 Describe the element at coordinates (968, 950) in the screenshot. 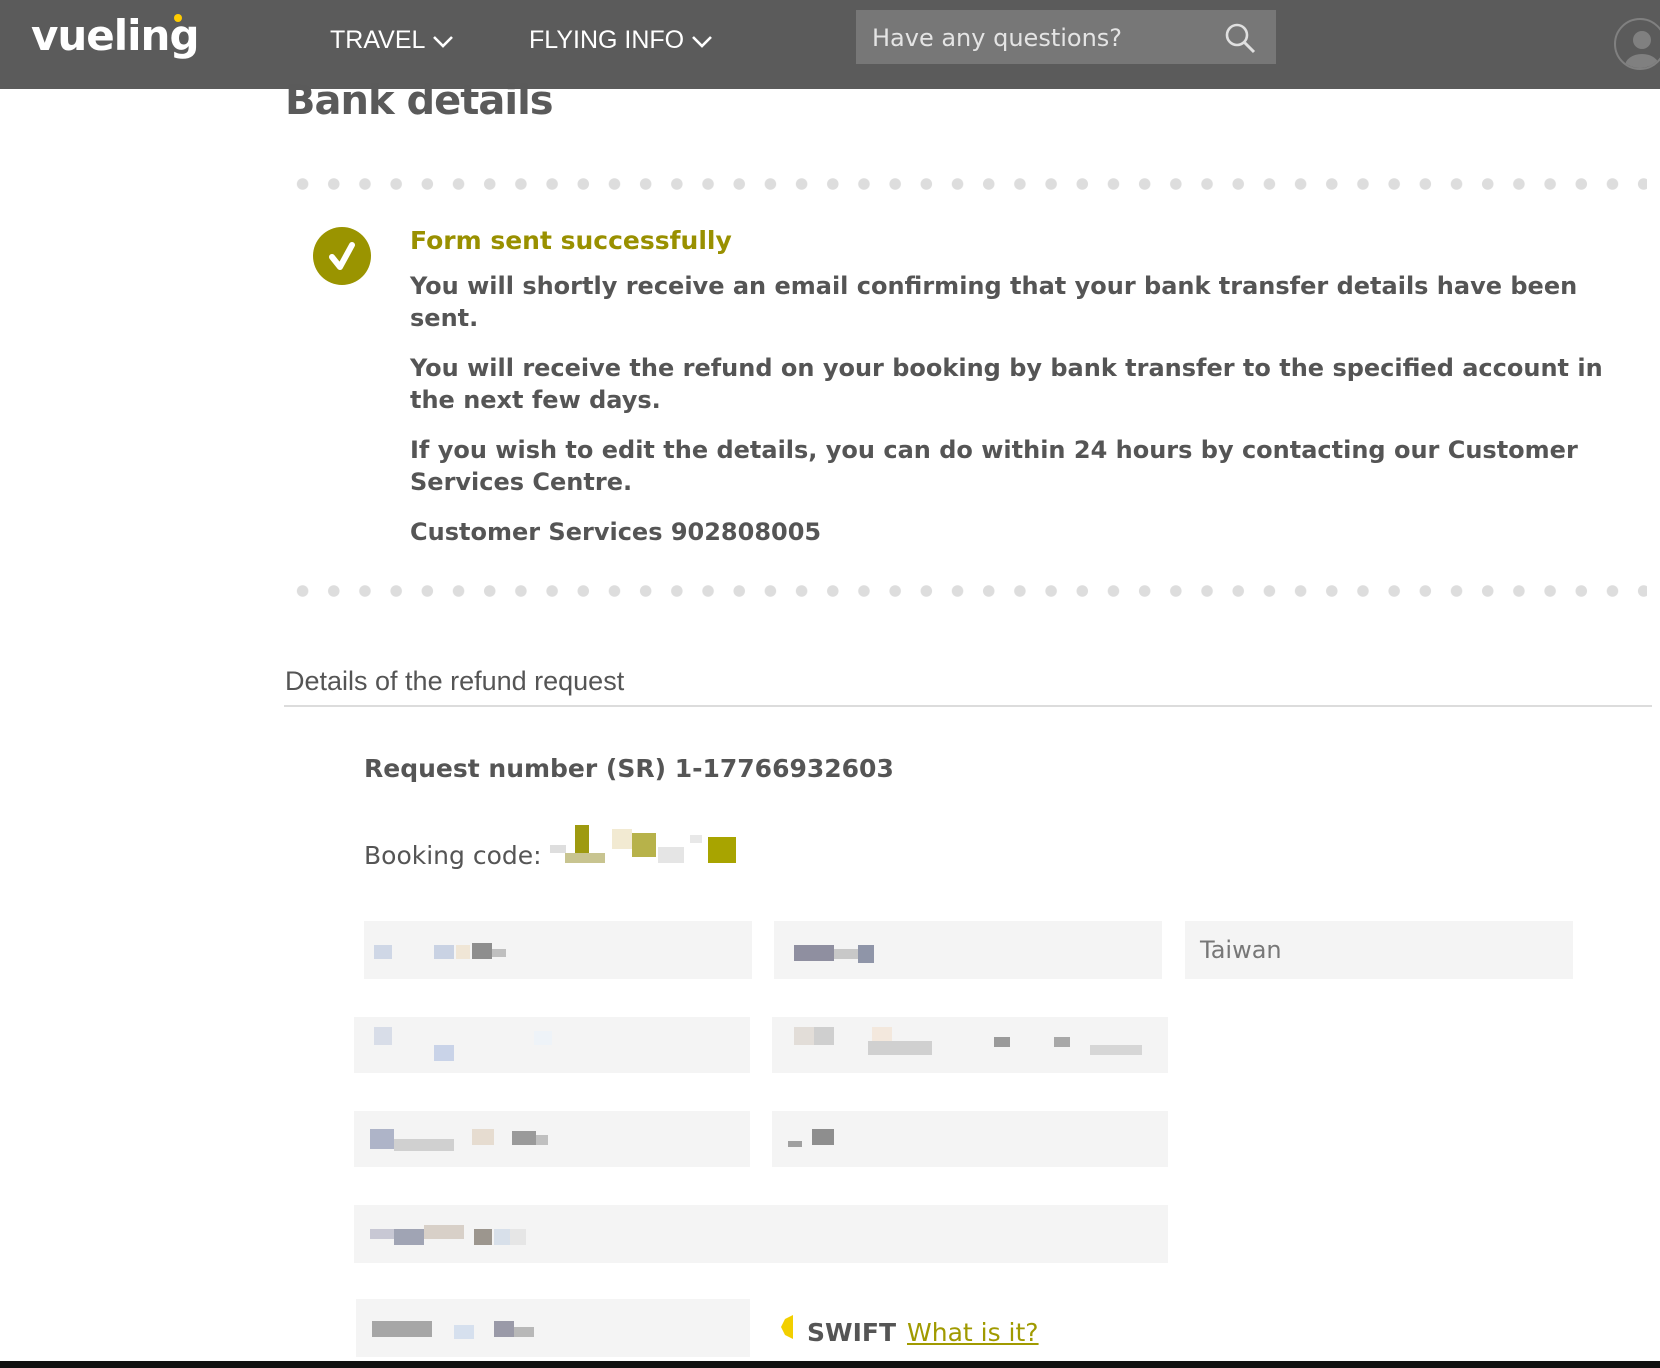

I see `last-name-field` at that location.